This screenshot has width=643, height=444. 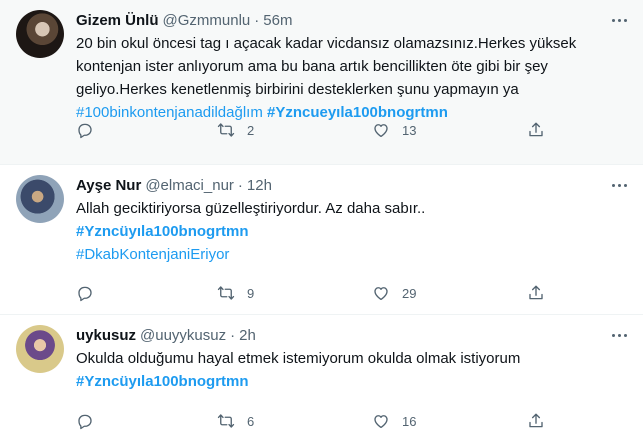 What do you see at coordinates (409, 421) in the screenshot?
I see `like-count: 16` at bounding box center [409, 421].